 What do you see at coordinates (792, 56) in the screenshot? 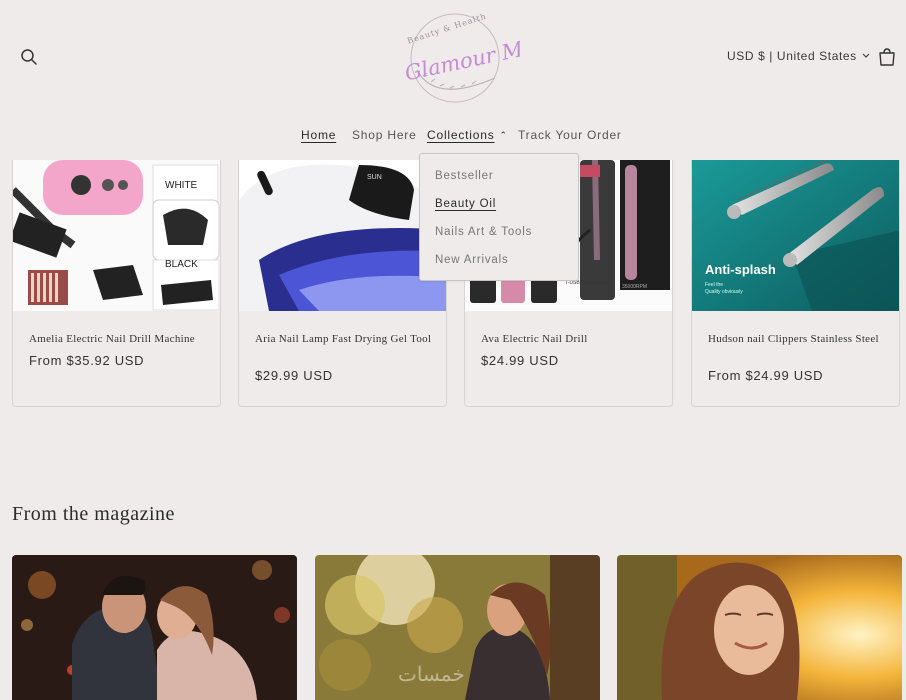
I see `locale-label: USD $ | United States` at bounding box center [792, 56].